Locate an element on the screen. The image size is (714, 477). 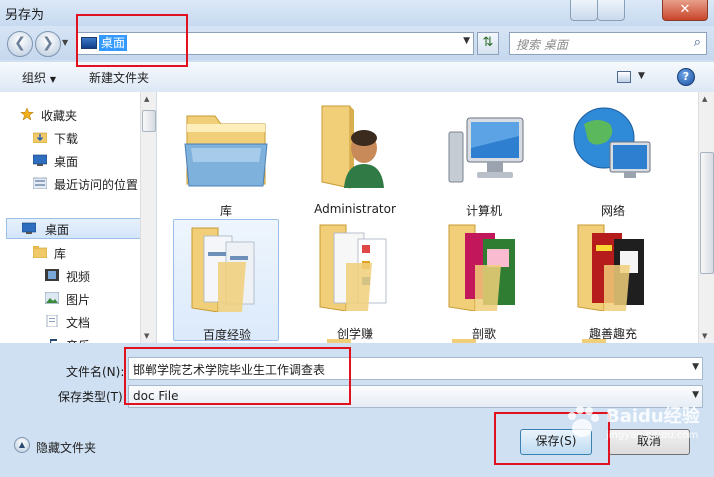
user-folder-icon is located at coordinates (352, 147).